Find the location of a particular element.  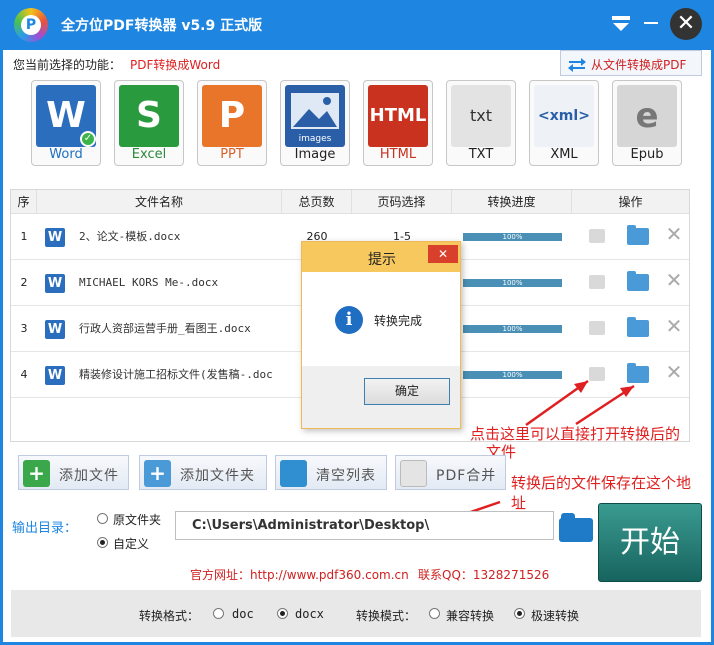

output-dir-label: 输出目录： is located at coordinates (45, 528).